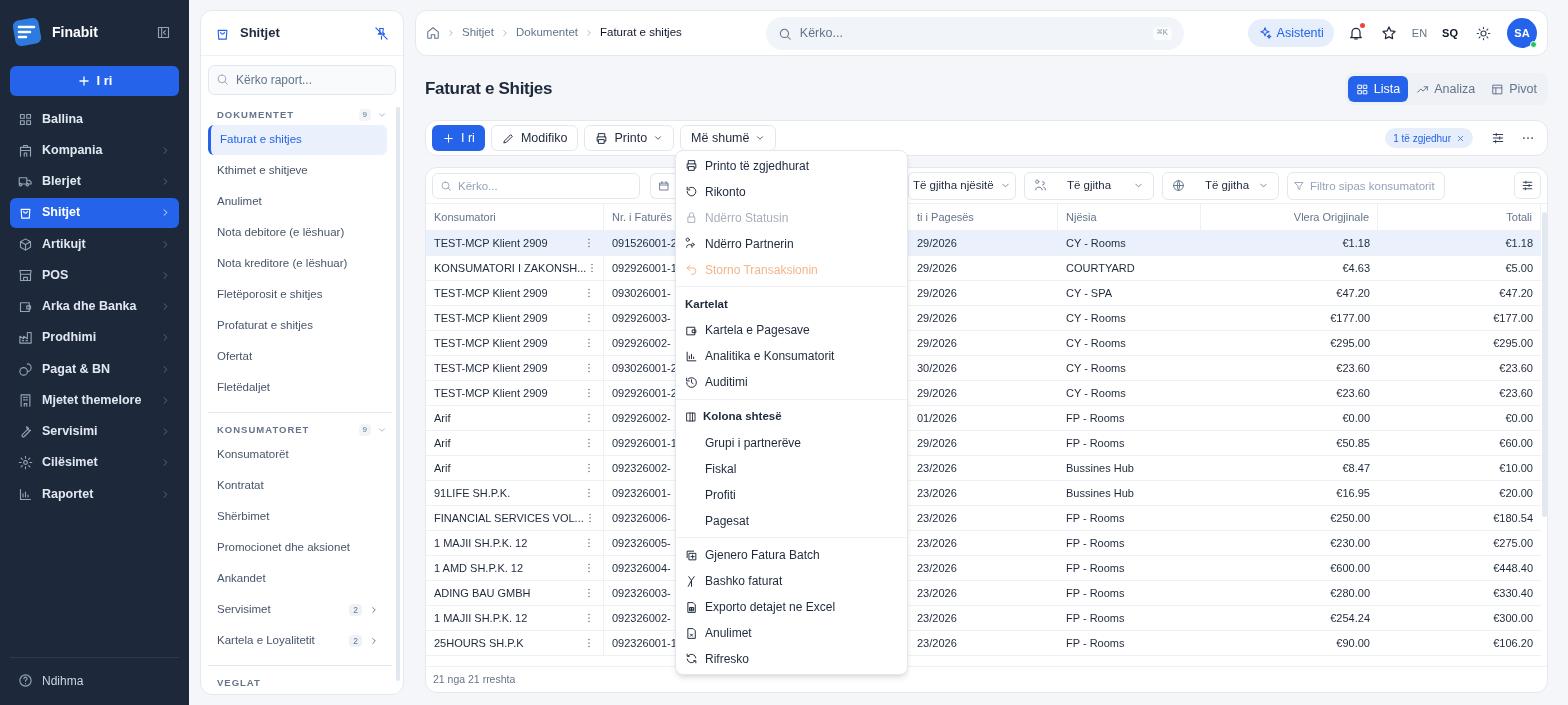  I want to click on panel-item: Nota kreditore (e lëshuar), so click(297, 264).